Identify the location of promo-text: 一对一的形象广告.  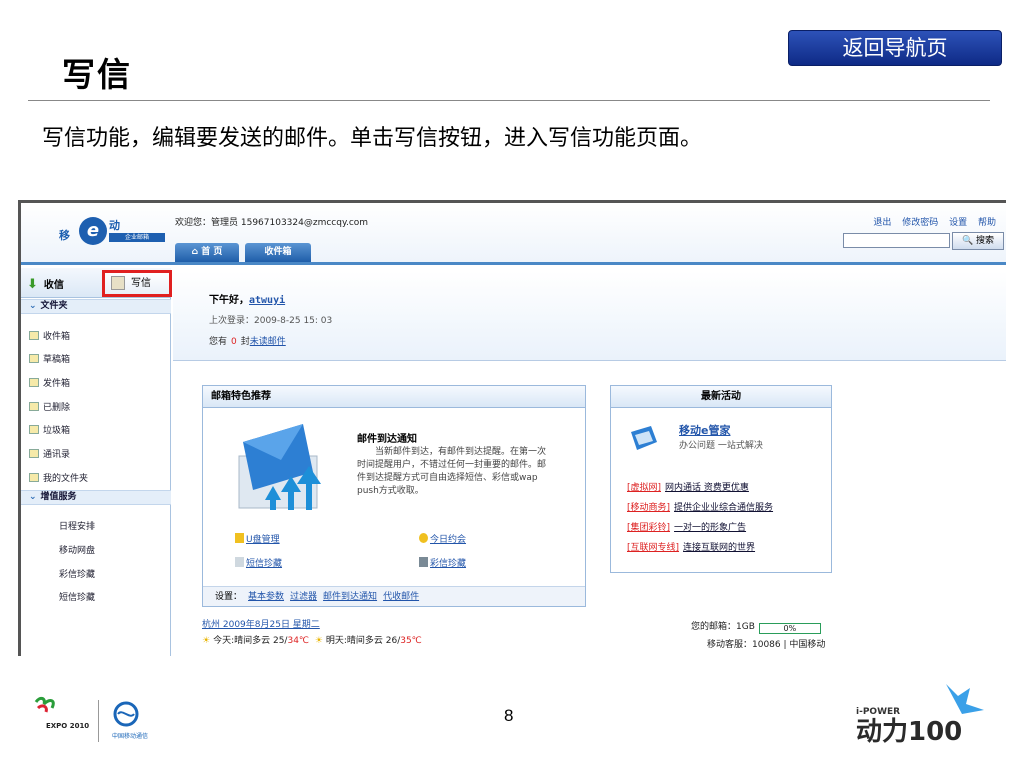
(710, 528).